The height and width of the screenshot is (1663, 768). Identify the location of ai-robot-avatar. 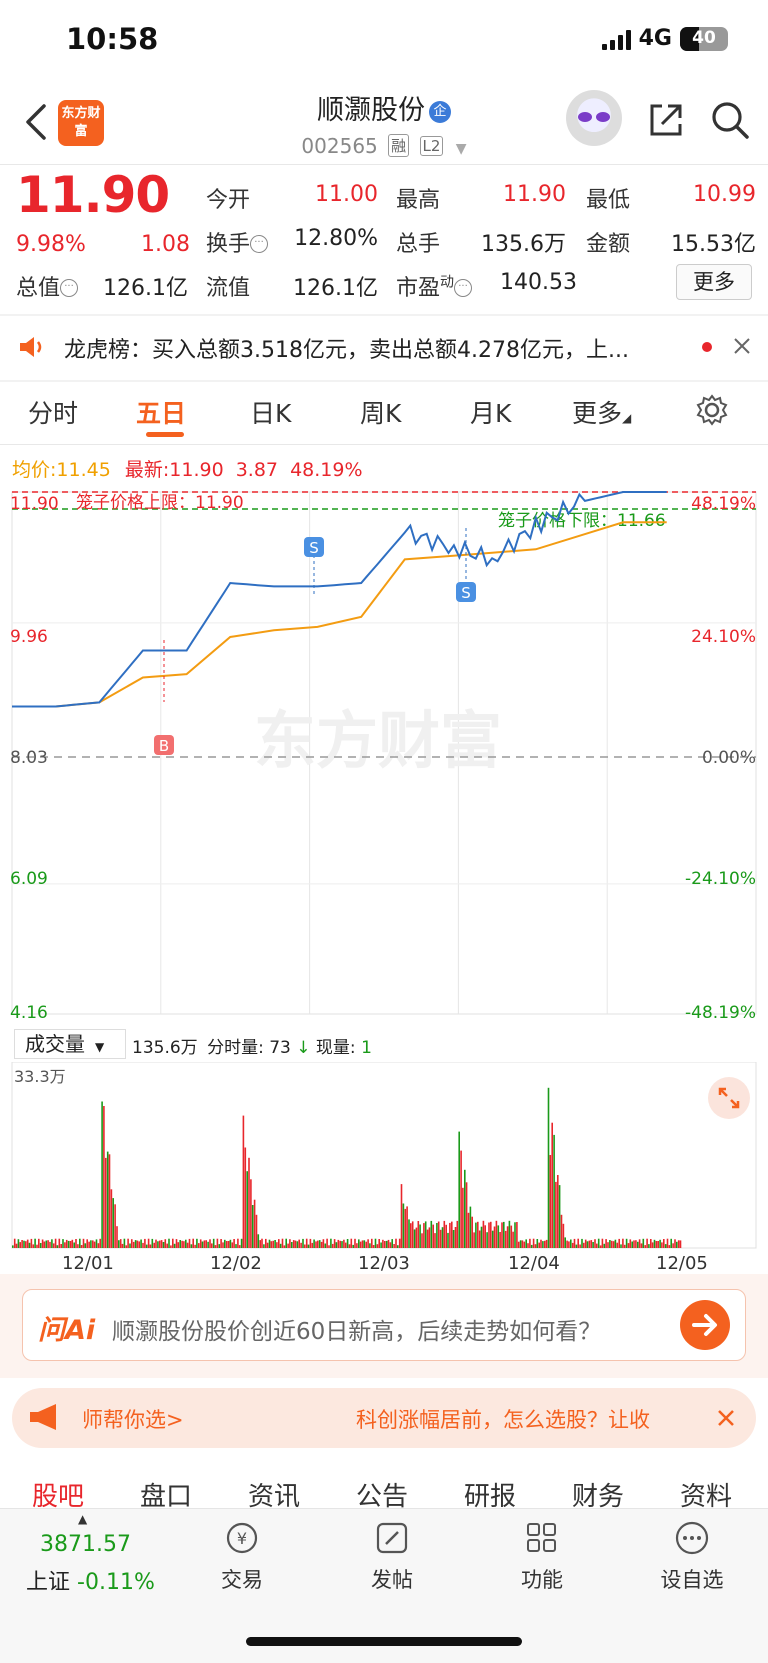
(594, 118).